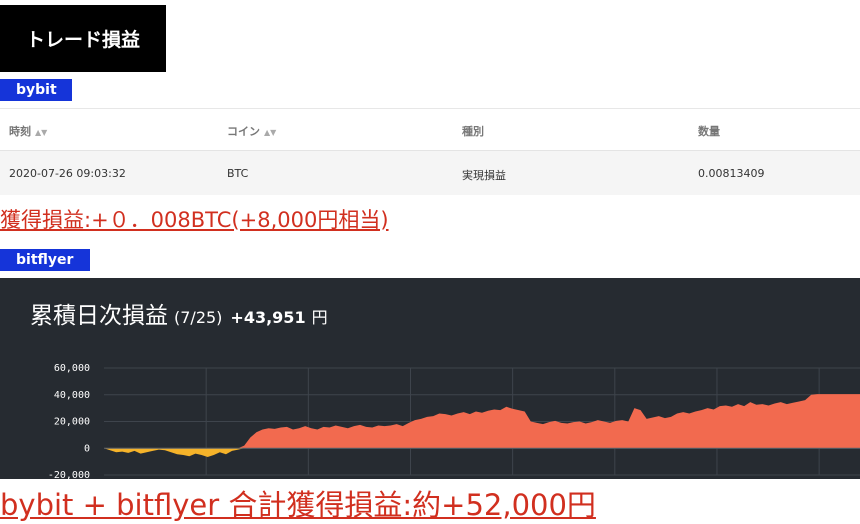 The height and width of the screenshot is (524, 860). I want to click on chart-value: +43,951, so click(268, 317).